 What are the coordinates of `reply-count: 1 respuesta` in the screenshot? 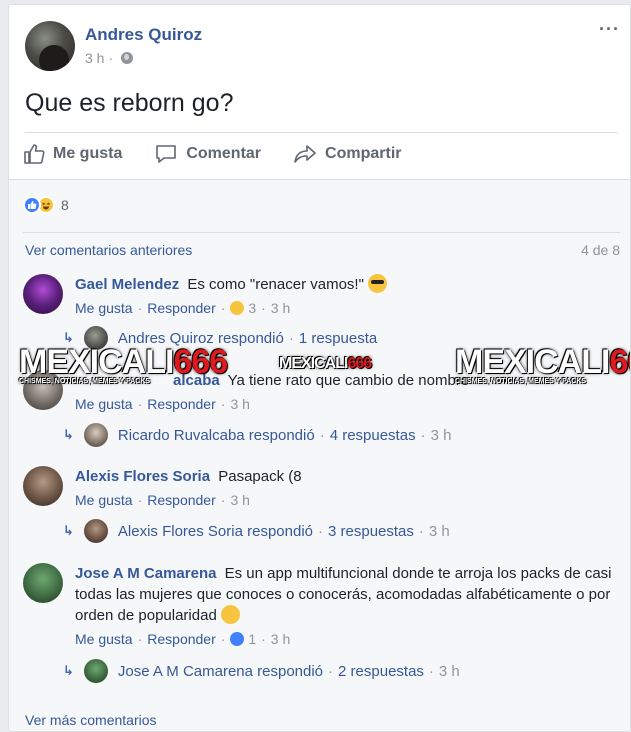 It's located at (338, 338).